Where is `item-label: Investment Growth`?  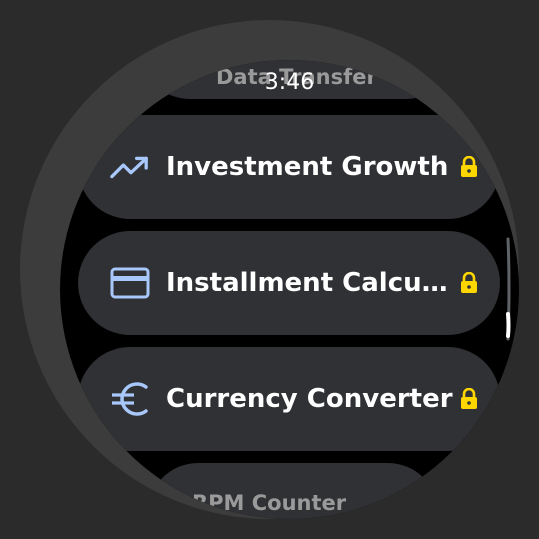
item-label: Investment Growth is located at coordinates (307, 167).